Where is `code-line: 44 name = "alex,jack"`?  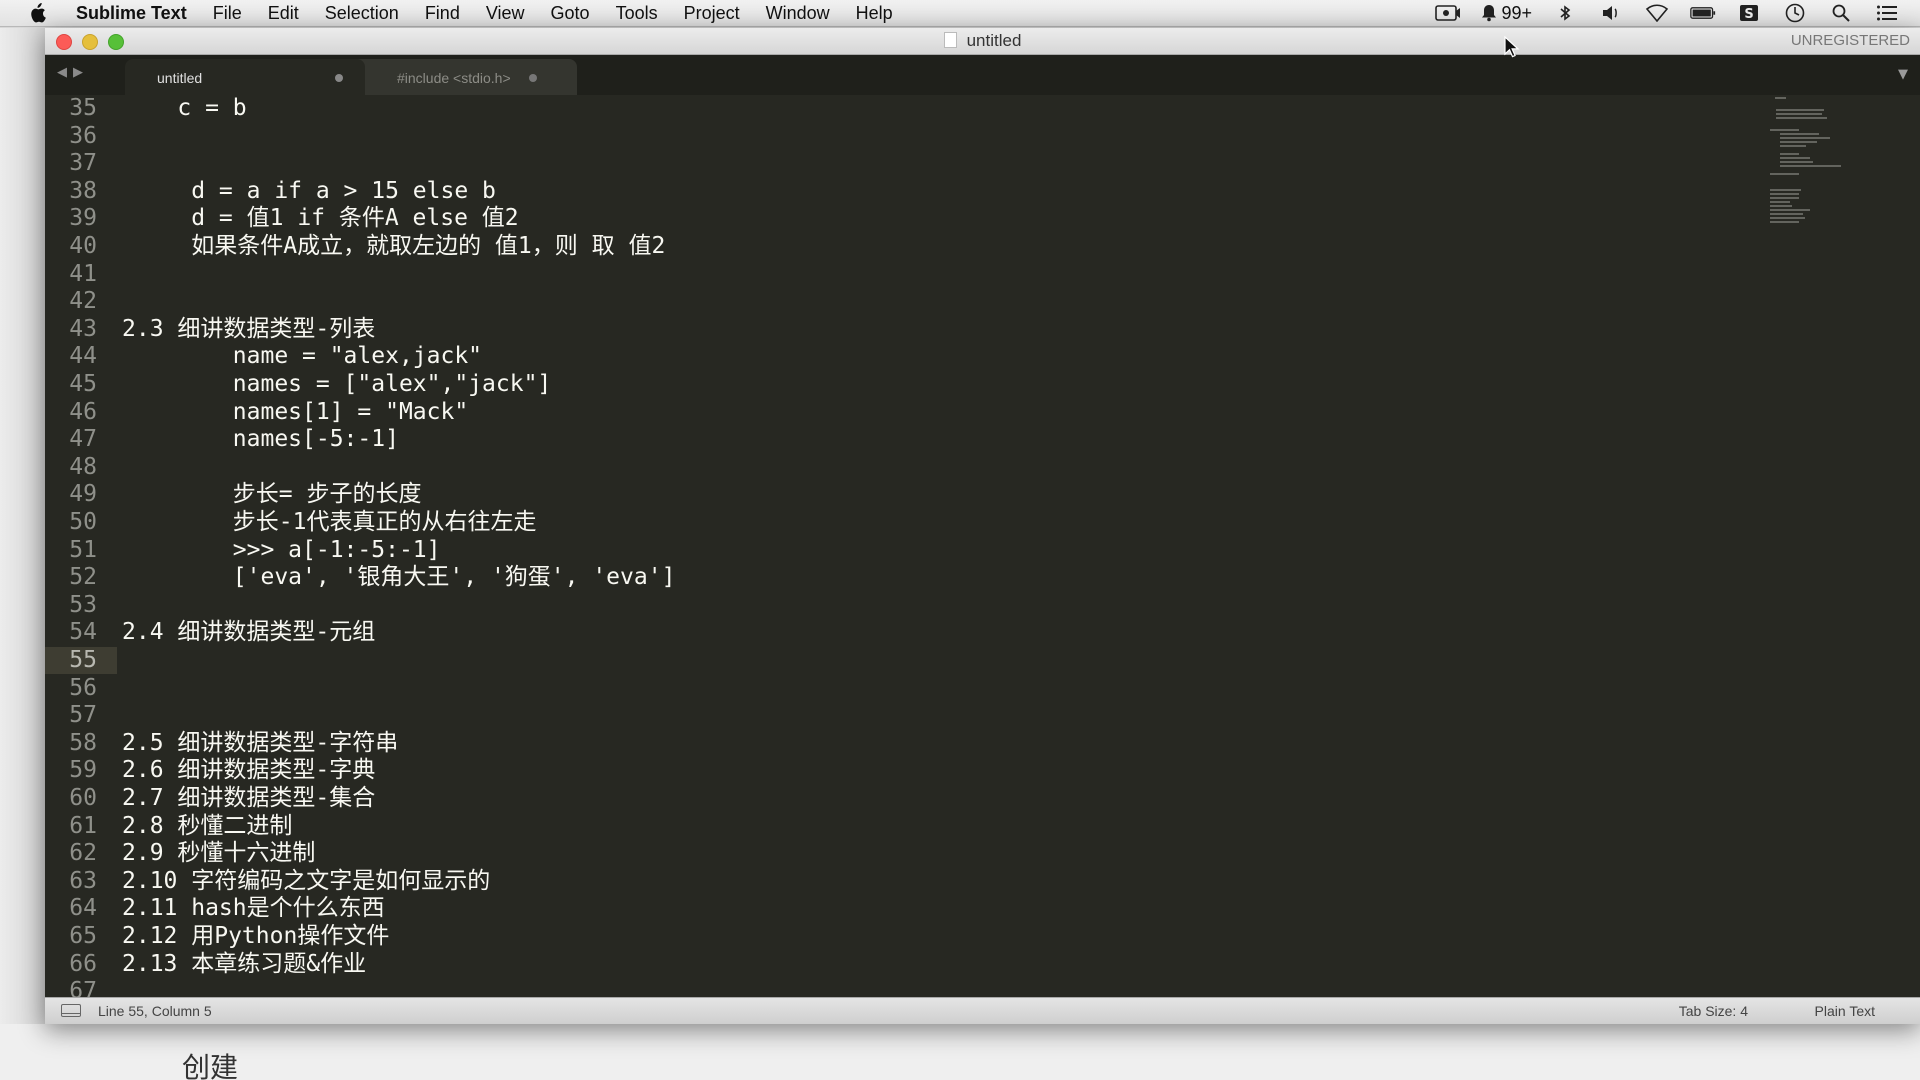
code-line: 44 name = "alex,jack" is located at coordinates (982, 356).